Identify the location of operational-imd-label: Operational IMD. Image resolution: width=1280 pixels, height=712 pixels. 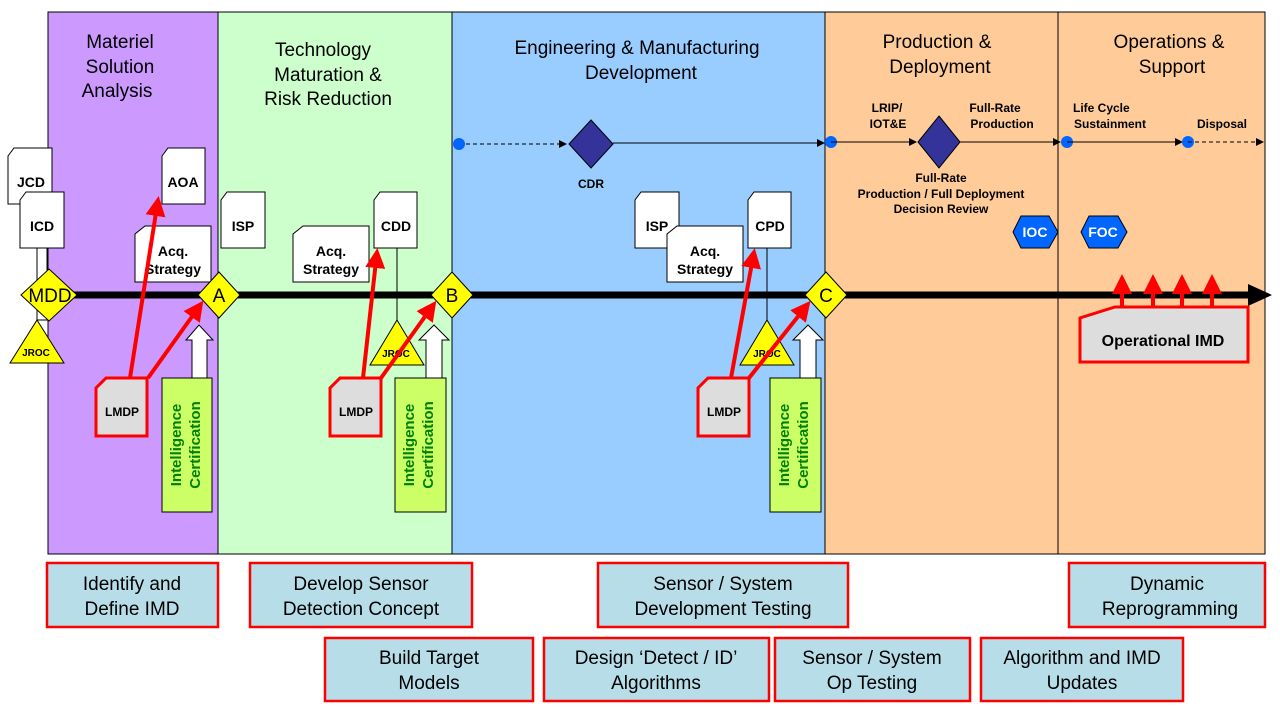
(1163, 341).